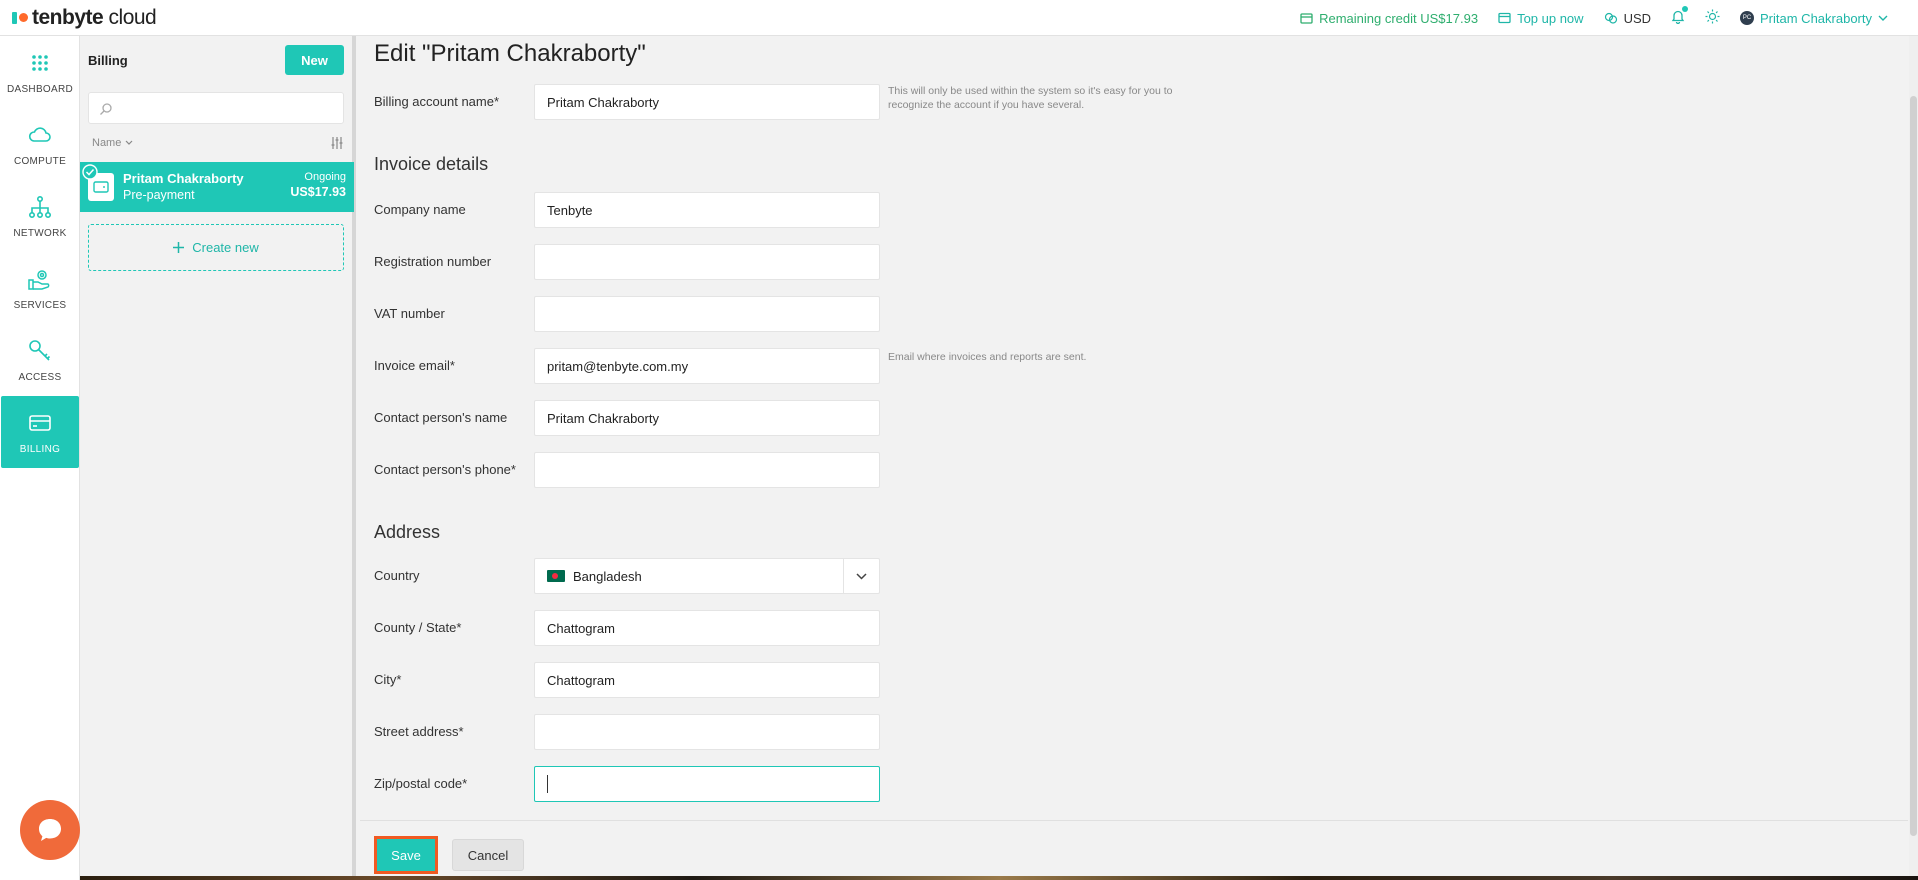  What do you see at coordinates (40, 350) in the screenshot?
I see `key-icon` at bounding box center [40, 350].